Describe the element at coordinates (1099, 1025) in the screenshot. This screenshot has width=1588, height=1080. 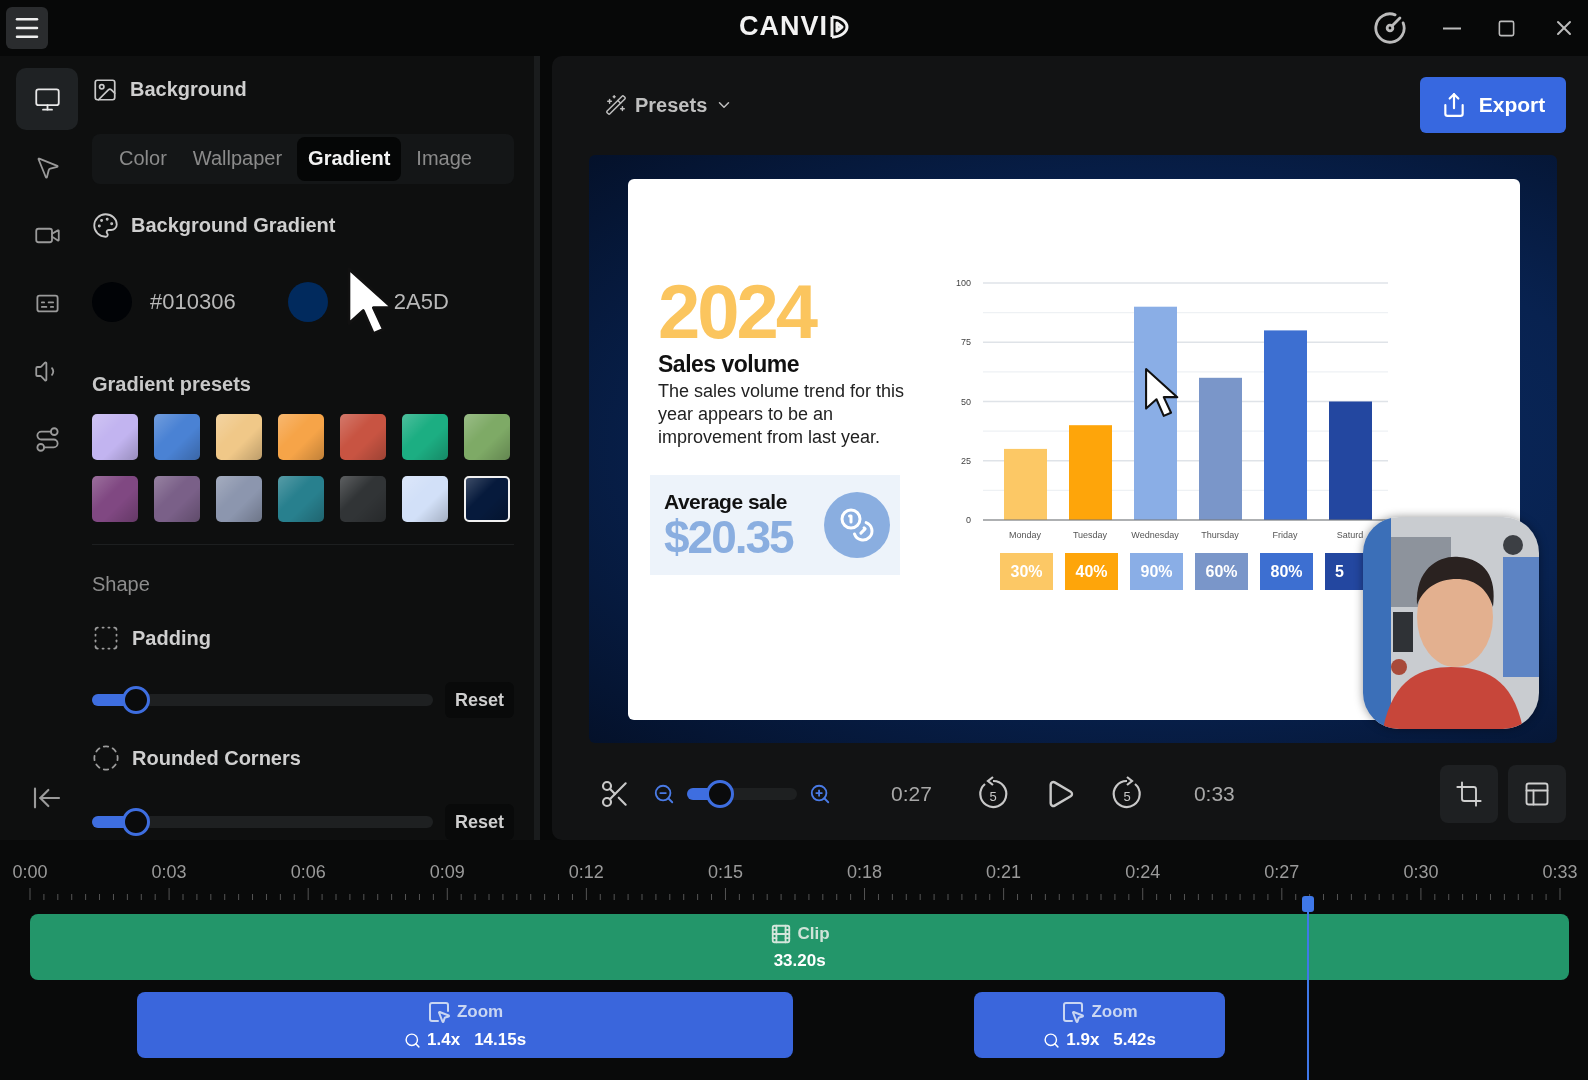
I see `zoom-segment: Zoom 1.9x 5.42s` at that location.